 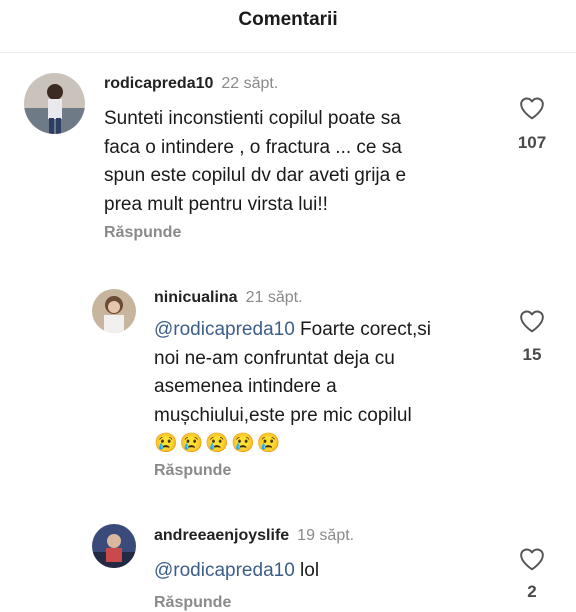 I want to click on comment-username: andreeaenjoyslife, so click(x=221, y=535).